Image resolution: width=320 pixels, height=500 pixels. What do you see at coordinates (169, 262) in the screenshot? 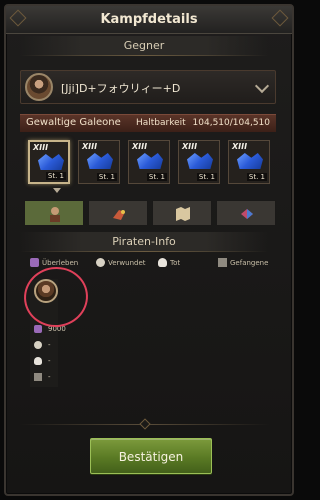
I see `legend-dead: Tot` at bounding box center [169, 262].